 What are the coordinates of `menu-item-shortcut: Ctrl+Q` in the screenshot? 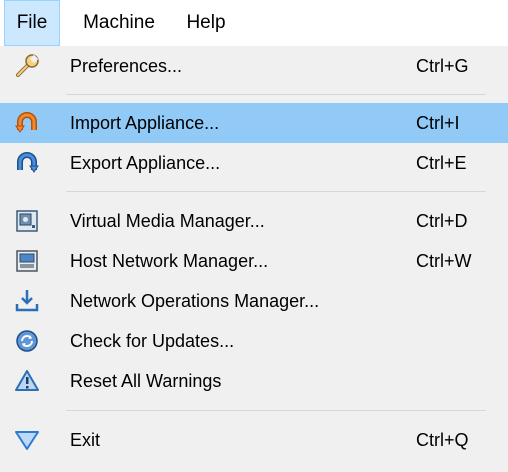 It's located at (442, 440).